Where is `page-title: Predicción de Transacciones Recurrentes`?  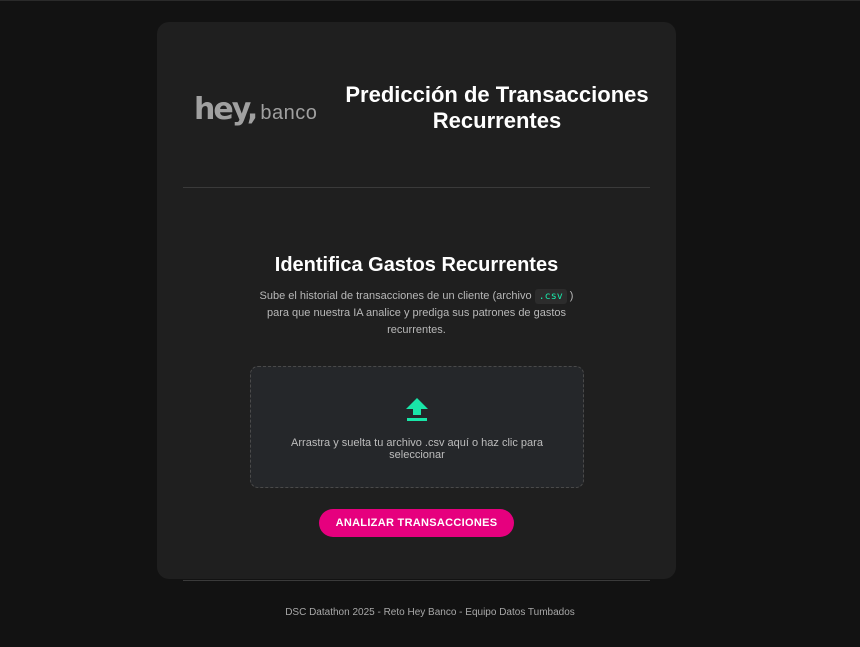
page-title: Predicción de Transacciones Recurrentes is located at coordinates (497, 107).